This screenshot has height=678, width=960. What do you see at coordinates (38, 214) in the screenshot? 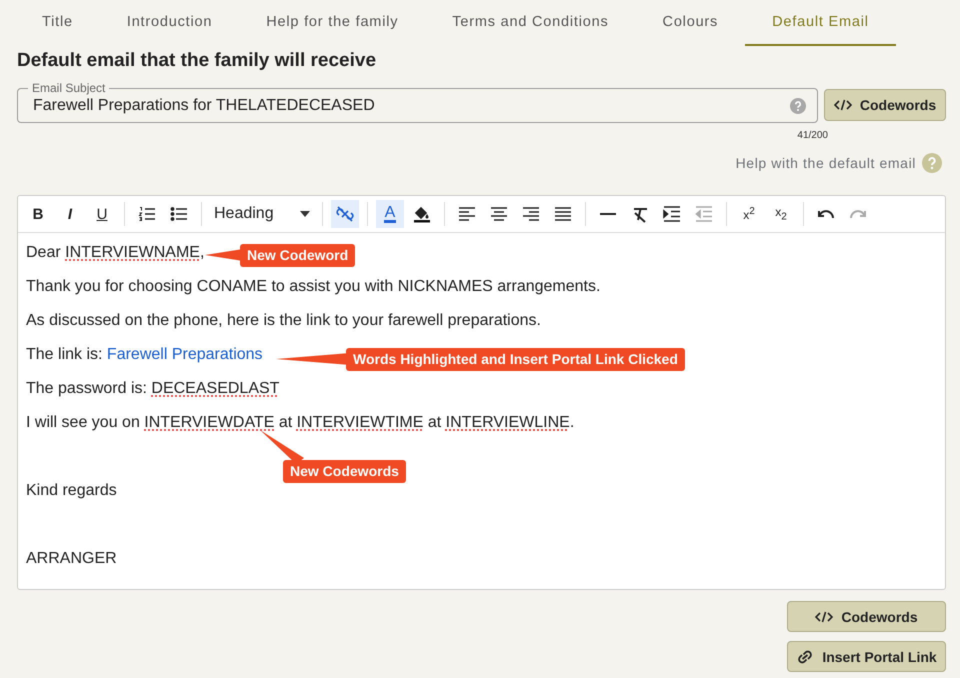
I see `bold-button: B` at bounding box center [38, 214].